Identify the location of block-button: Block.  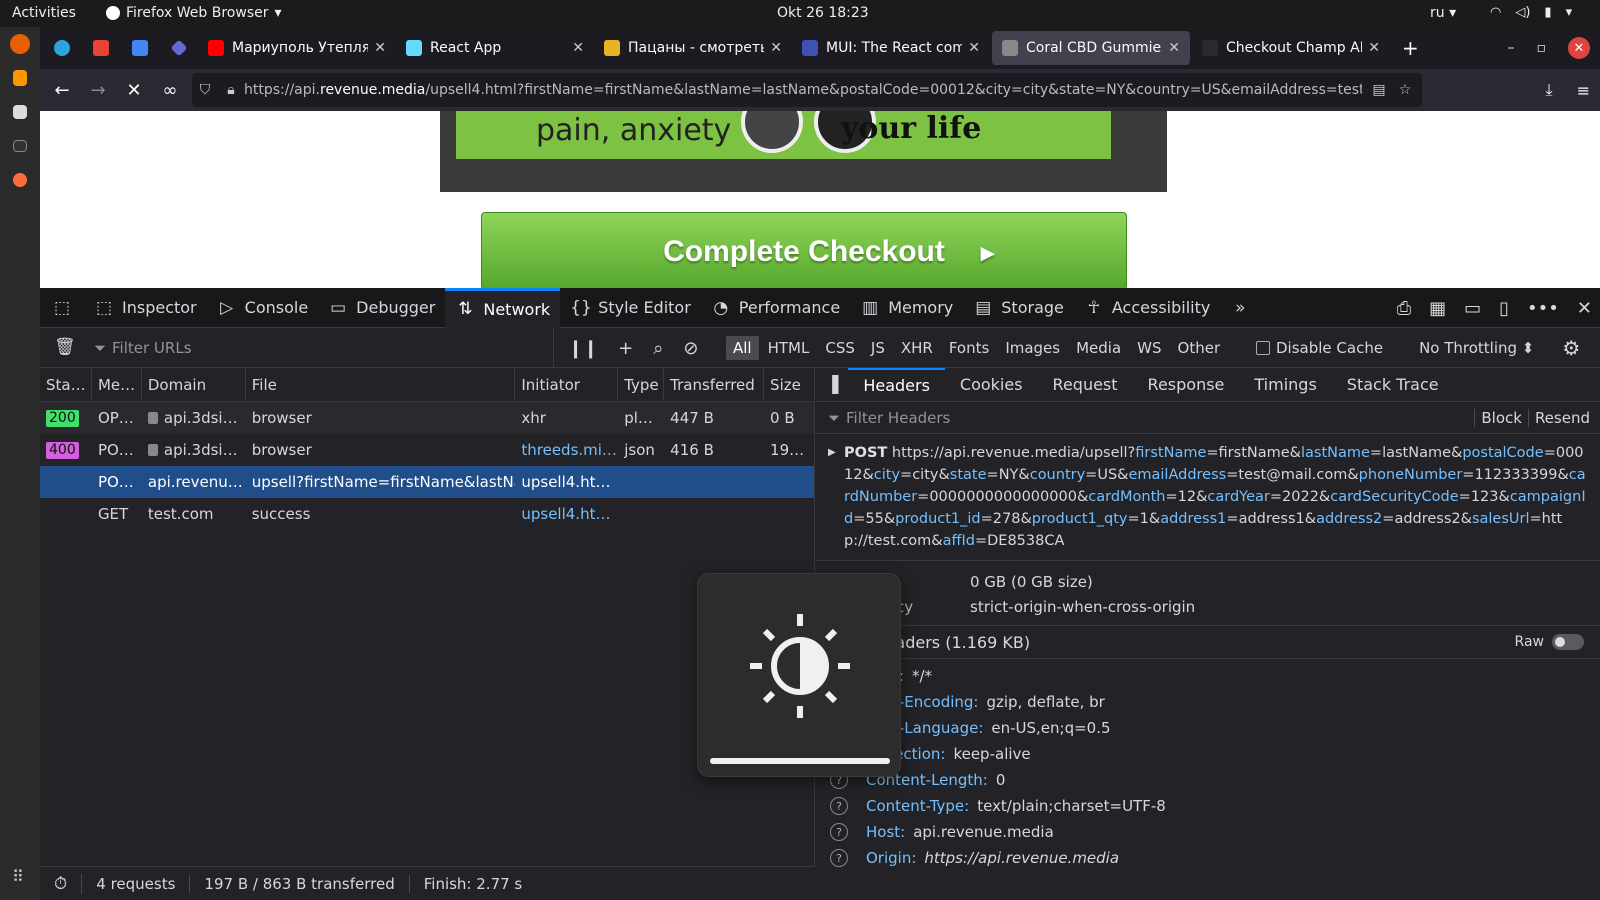
(1501, 418).